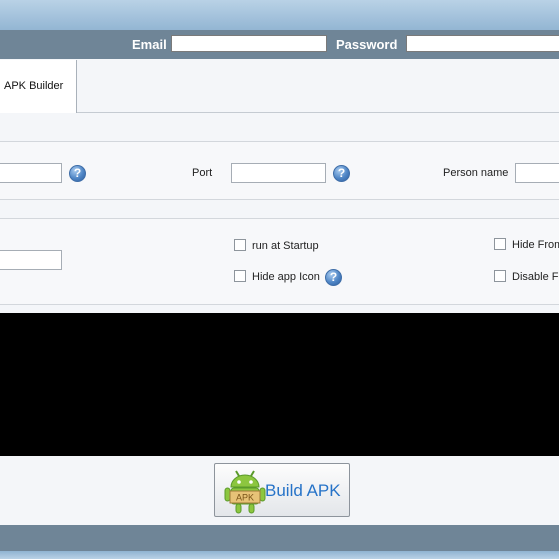 The width and height of the screenshot is (559, 559). I want to click on build-apk-button: APK Build APK, so click(282, 490).